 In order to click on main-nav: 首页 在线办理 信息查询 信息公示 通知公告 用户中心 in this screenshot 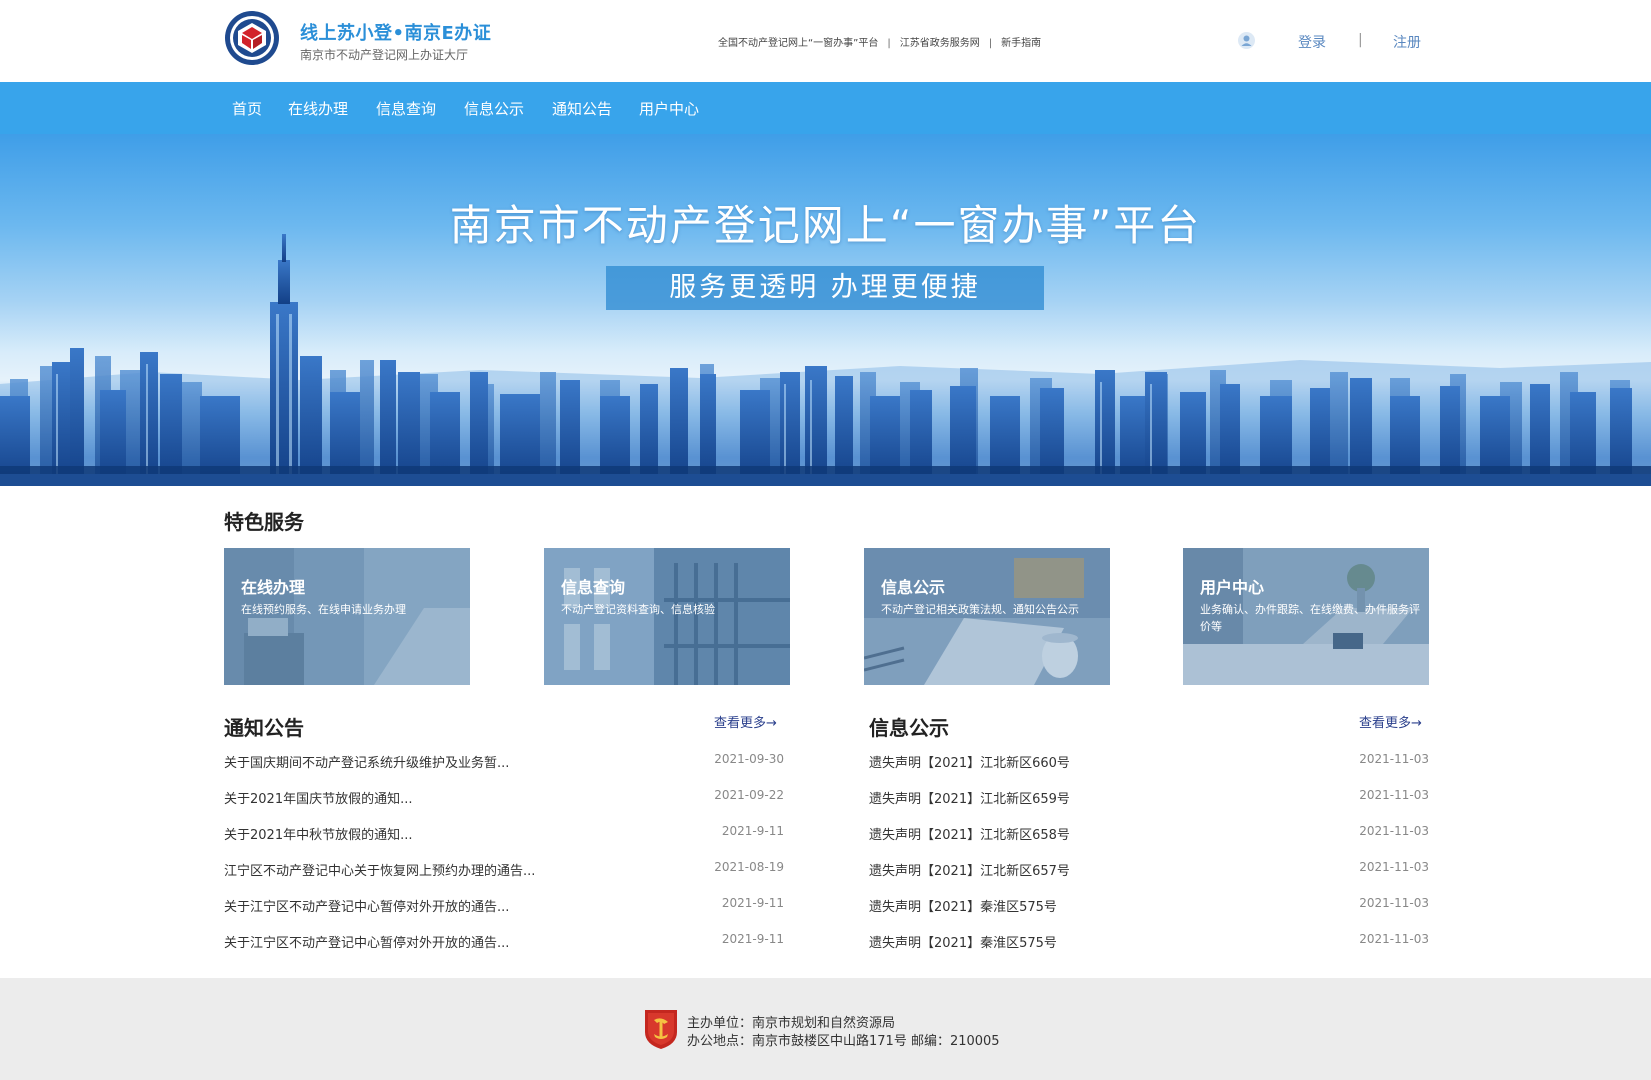, I will do `click(825, 108)`.